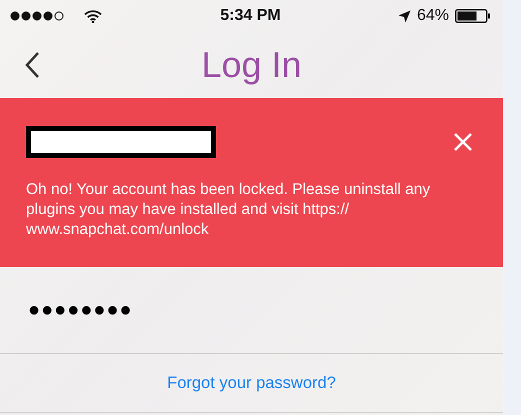  I want to click on close-button, so click(463, 142).